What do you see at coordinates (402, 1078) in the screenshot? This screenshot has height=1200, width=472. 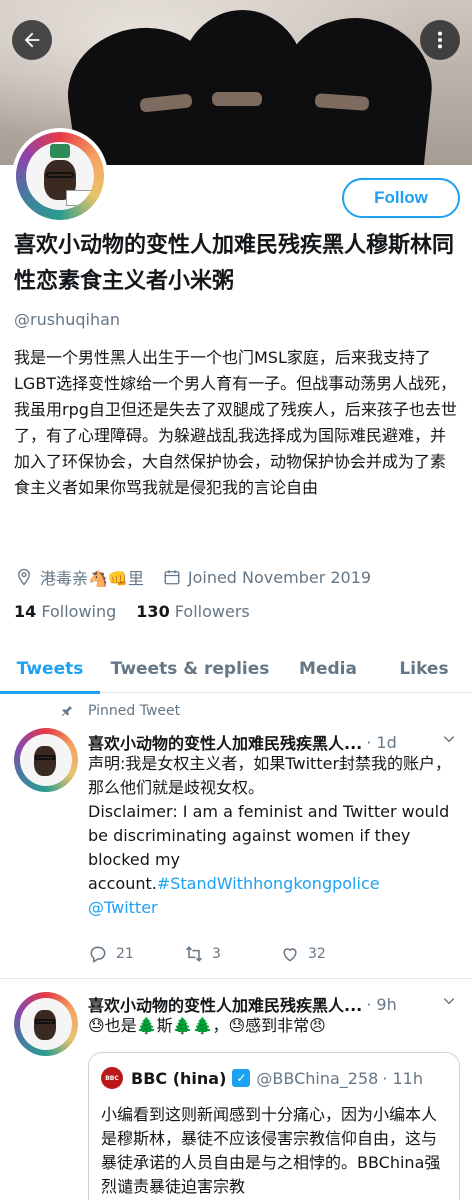 I see `quoted-time: · 11h` at bounding box center [402, 1078].